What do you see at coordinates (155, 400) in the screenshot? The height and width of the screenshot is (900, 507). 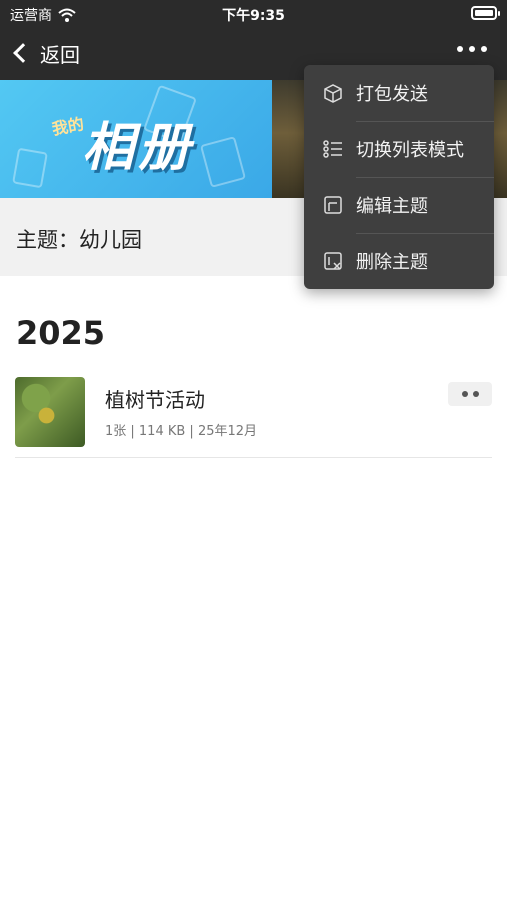 I see `album-name: 植树节活动` at bounding box center [155, 400].